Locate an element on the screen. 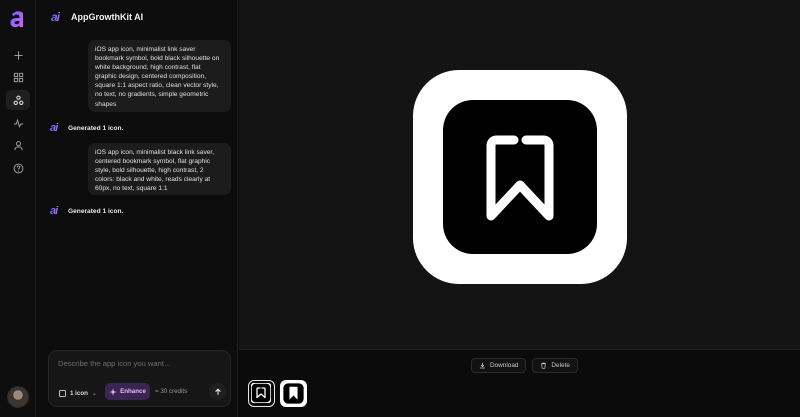  rail-account-button is located at coordinates (18, 145).